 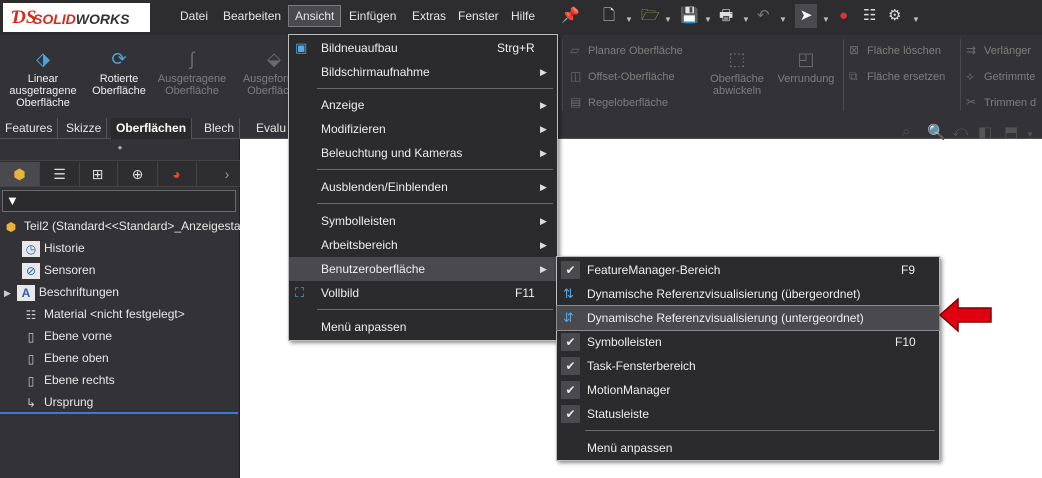 I want to click on swept-button: ʃ Ausgetragene Oberfläche, so click(x=192, y=71).